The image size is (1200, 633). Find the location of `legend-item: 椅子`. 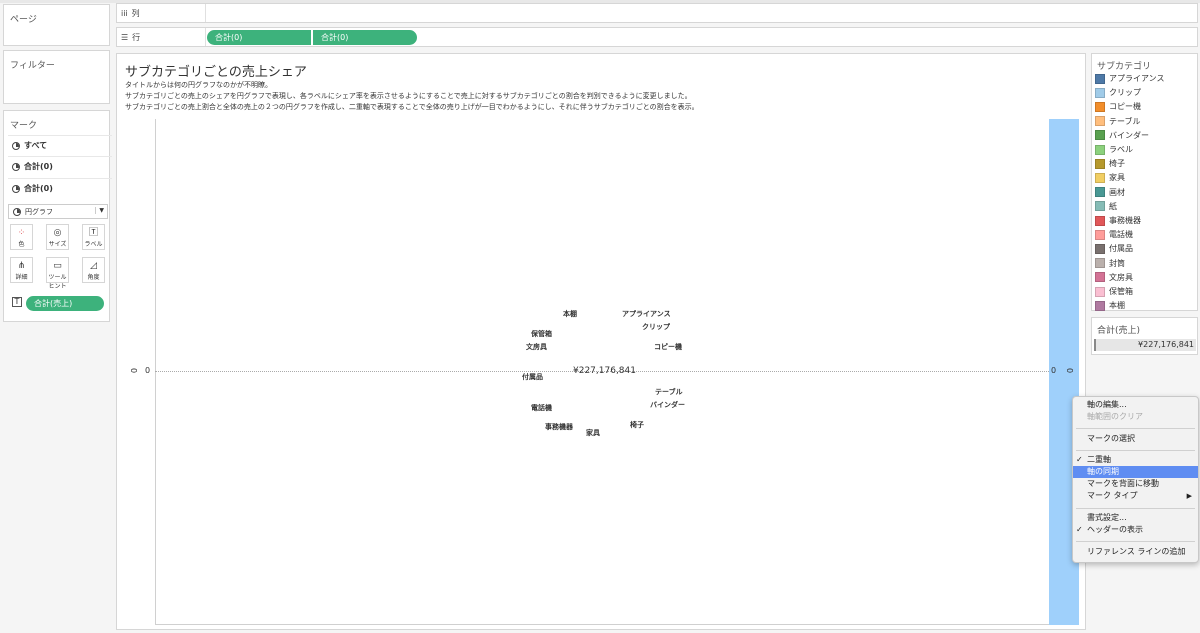

legend-item: 椅子 is located at coordinates (1110, 163).